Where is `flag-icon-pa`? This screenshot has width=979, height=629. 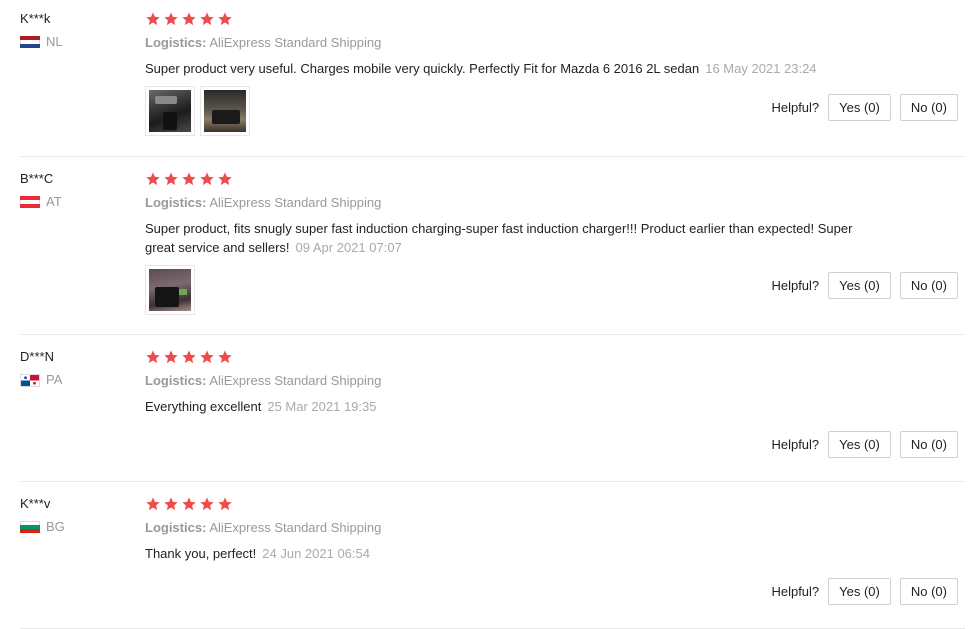 flag-icon-pa is located at coordinates (30, 380).